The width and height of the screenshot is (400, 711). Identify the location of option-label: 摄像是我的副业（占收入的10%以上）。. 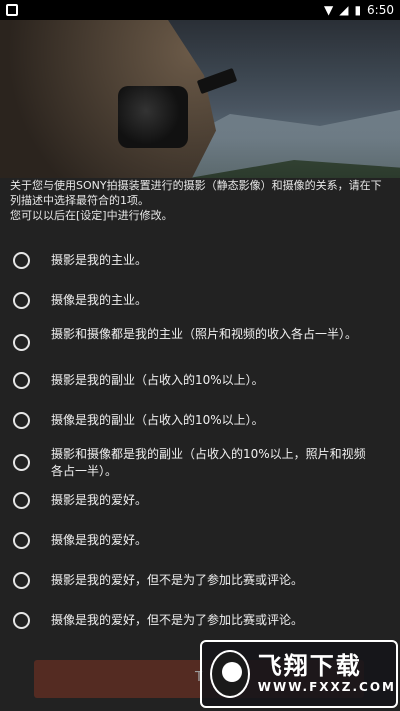
(157, 420).